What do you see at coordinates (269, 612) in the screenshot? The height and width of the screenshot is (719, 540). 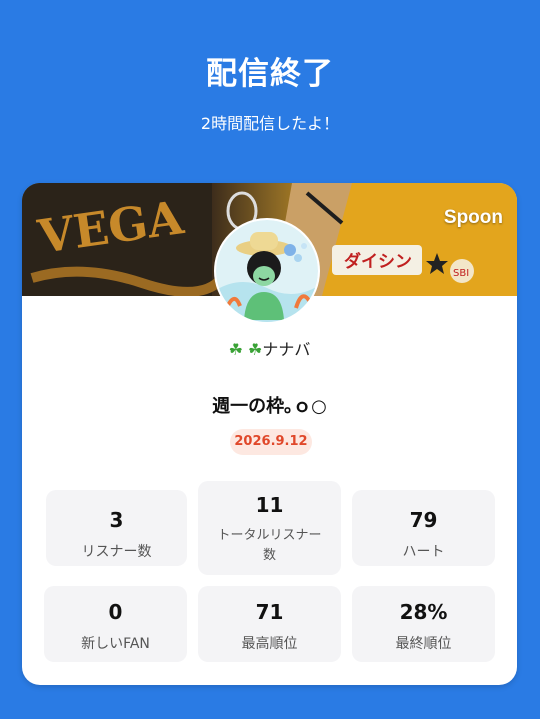 I see `stat-value: 71` at bounding box center [269, 612].